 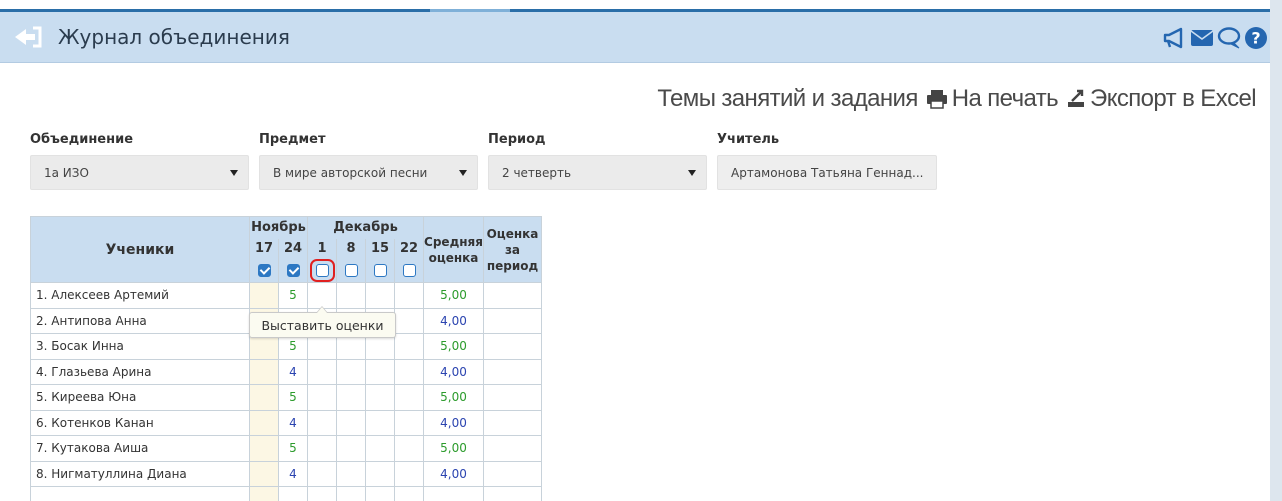 What do you see at coordinates (322, 322) in the screenshot?
I see `tooltip: Выставить оценки` at bounding box center [322, 322].